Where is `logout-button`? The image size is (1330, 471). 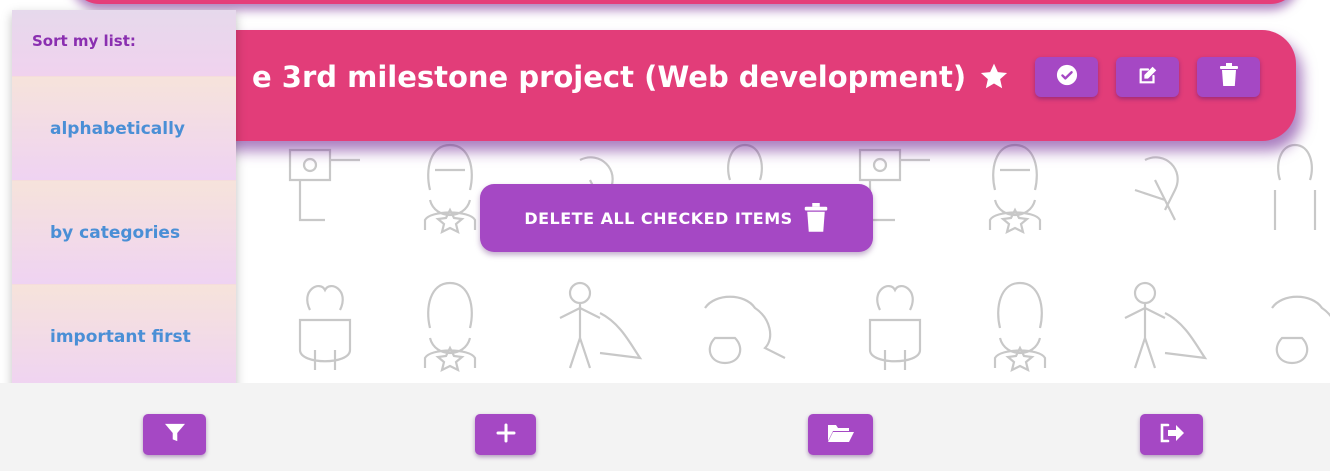
logout-button is located at coordinates (1171, 434).